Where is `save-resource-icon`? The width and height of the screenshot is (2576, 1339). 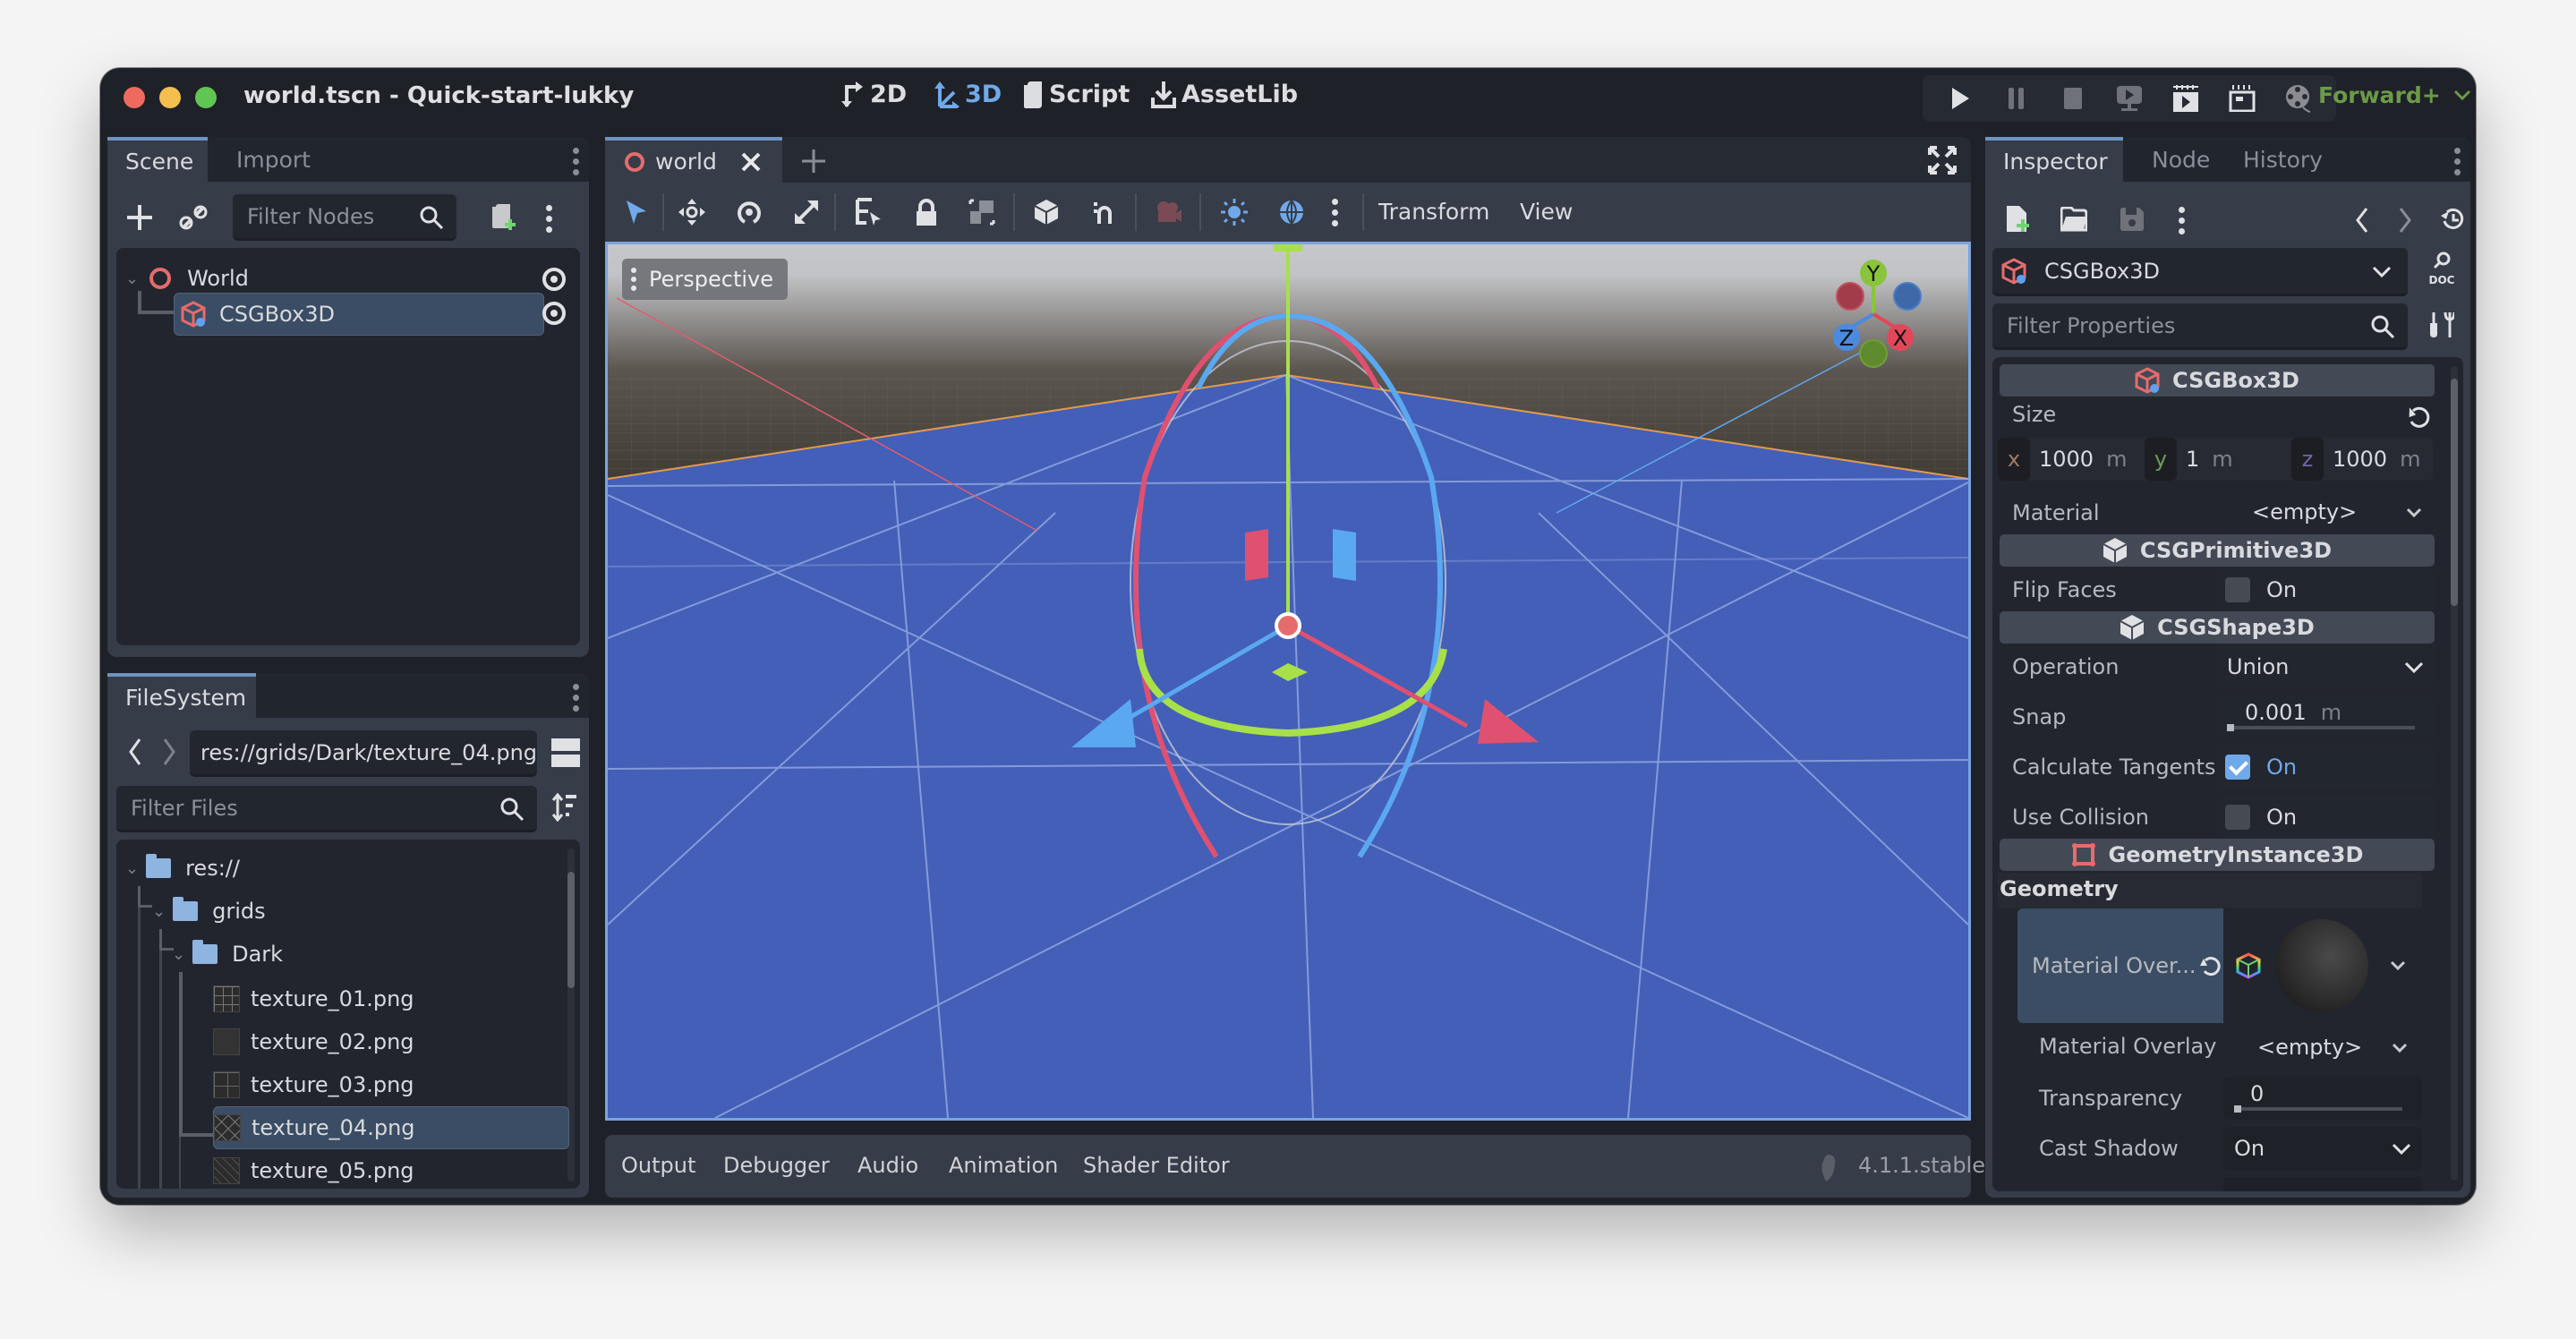
save-resource-icon is located at coordinates (2132, 219).